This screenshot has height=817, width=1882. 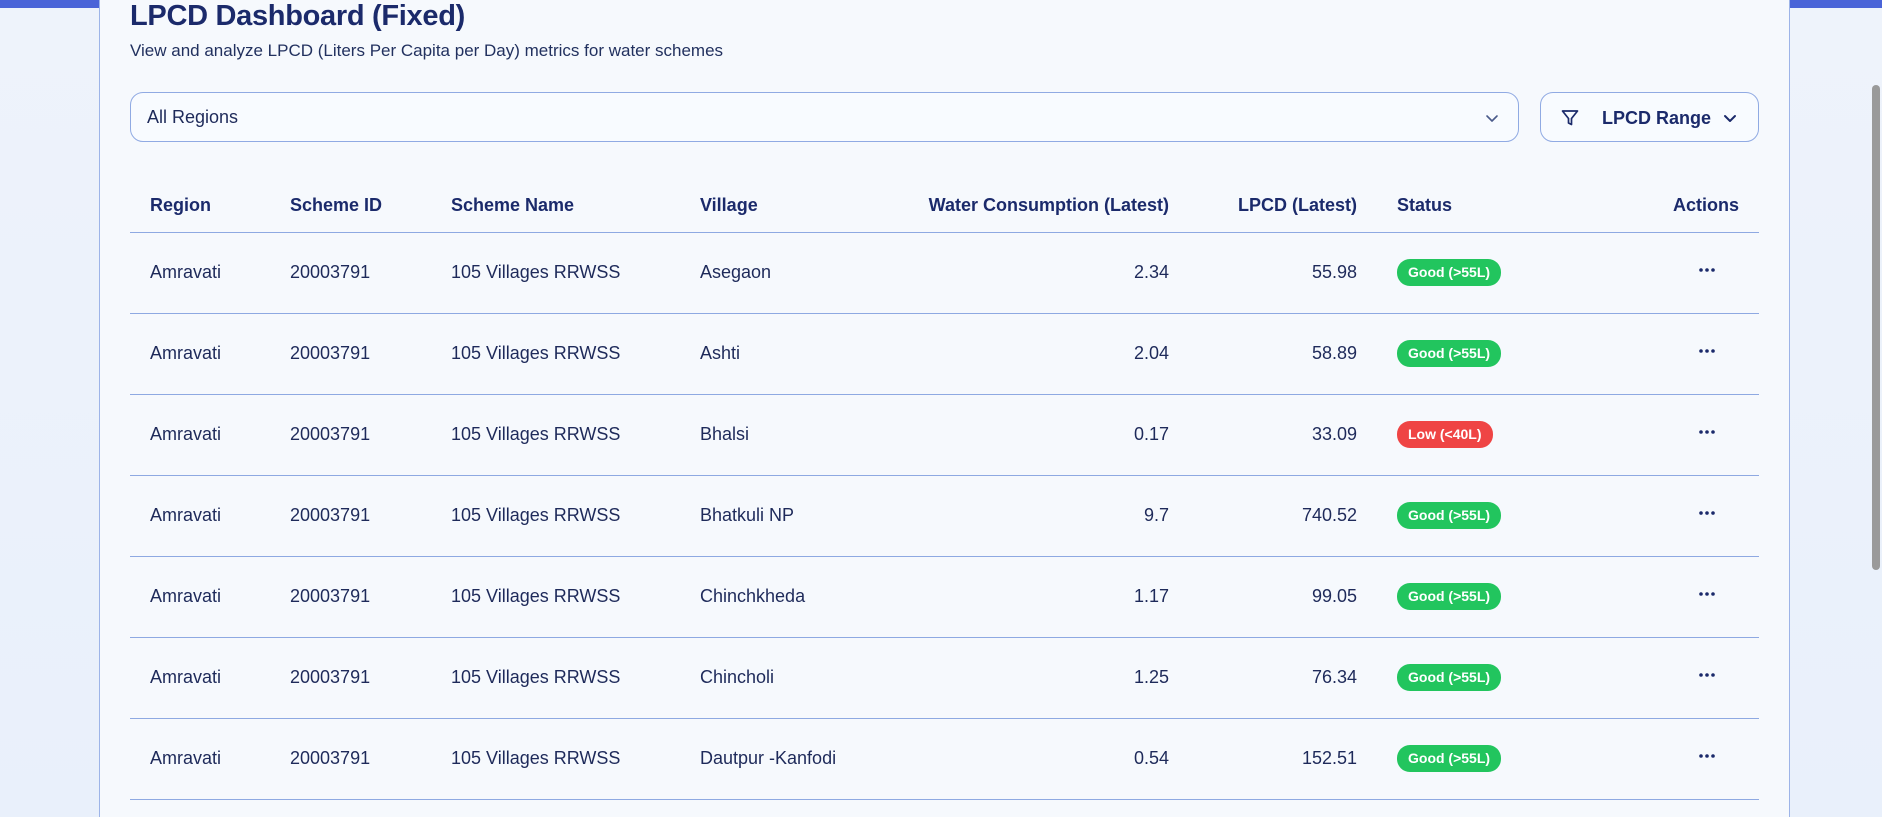 I want to click on column-header-status: Status, so click(x=1481, y=206).